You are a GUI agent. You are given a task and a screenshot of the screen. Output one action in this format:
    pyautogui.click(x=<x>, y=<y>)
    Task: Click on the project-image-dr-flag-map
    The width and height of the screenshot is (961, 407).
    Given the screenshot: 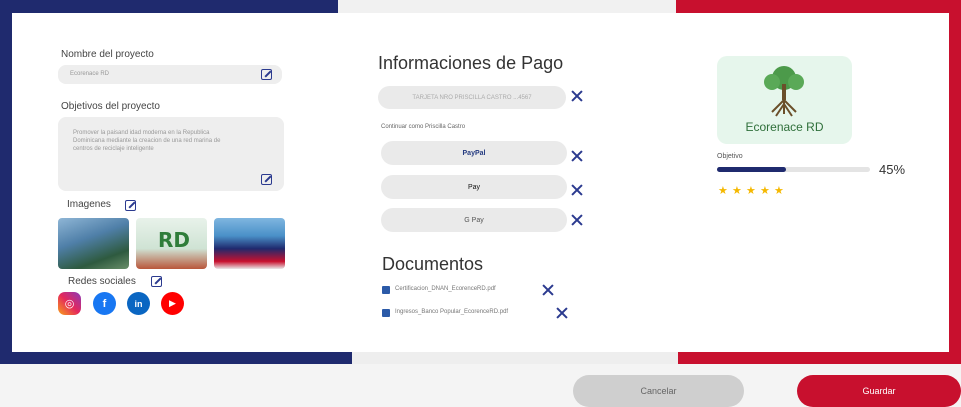 What is the action you would take?
    pyautogui.click(x=249, y=243)
    